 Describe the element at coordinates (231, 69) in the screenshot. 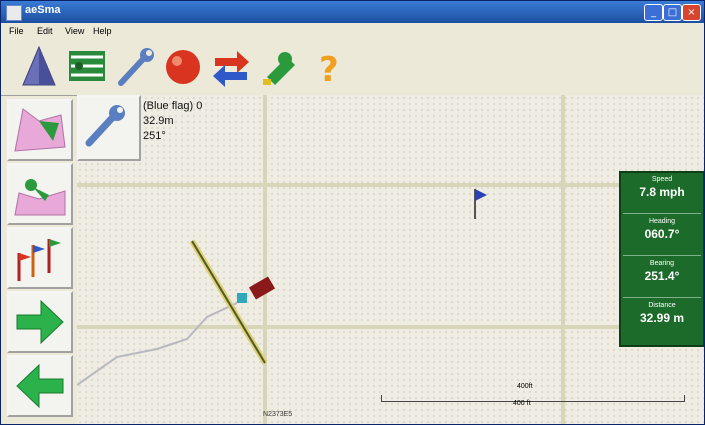

I see `swap-arrows-icon` at that location.